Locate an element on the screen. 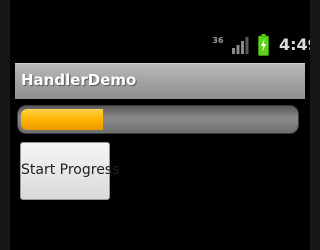  network-type-icon: 36 is located at coordinates (218, 40).